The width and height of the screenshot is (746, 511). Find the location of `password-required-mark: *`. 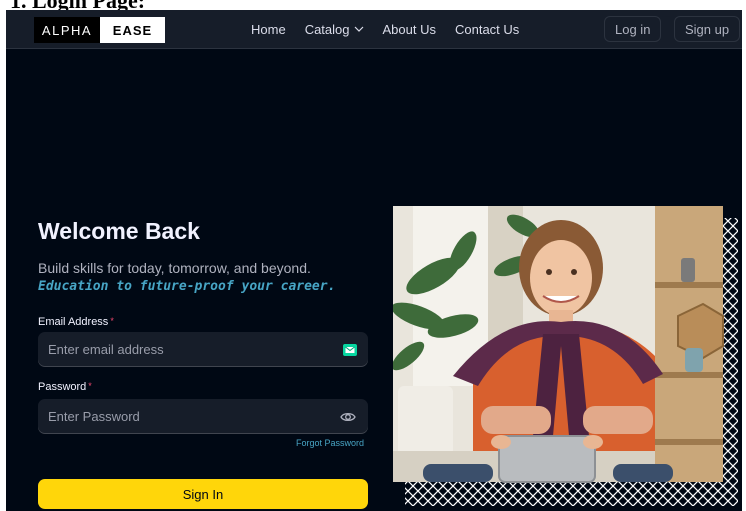

password-required-mark: * is located at coordinates (90, 386).